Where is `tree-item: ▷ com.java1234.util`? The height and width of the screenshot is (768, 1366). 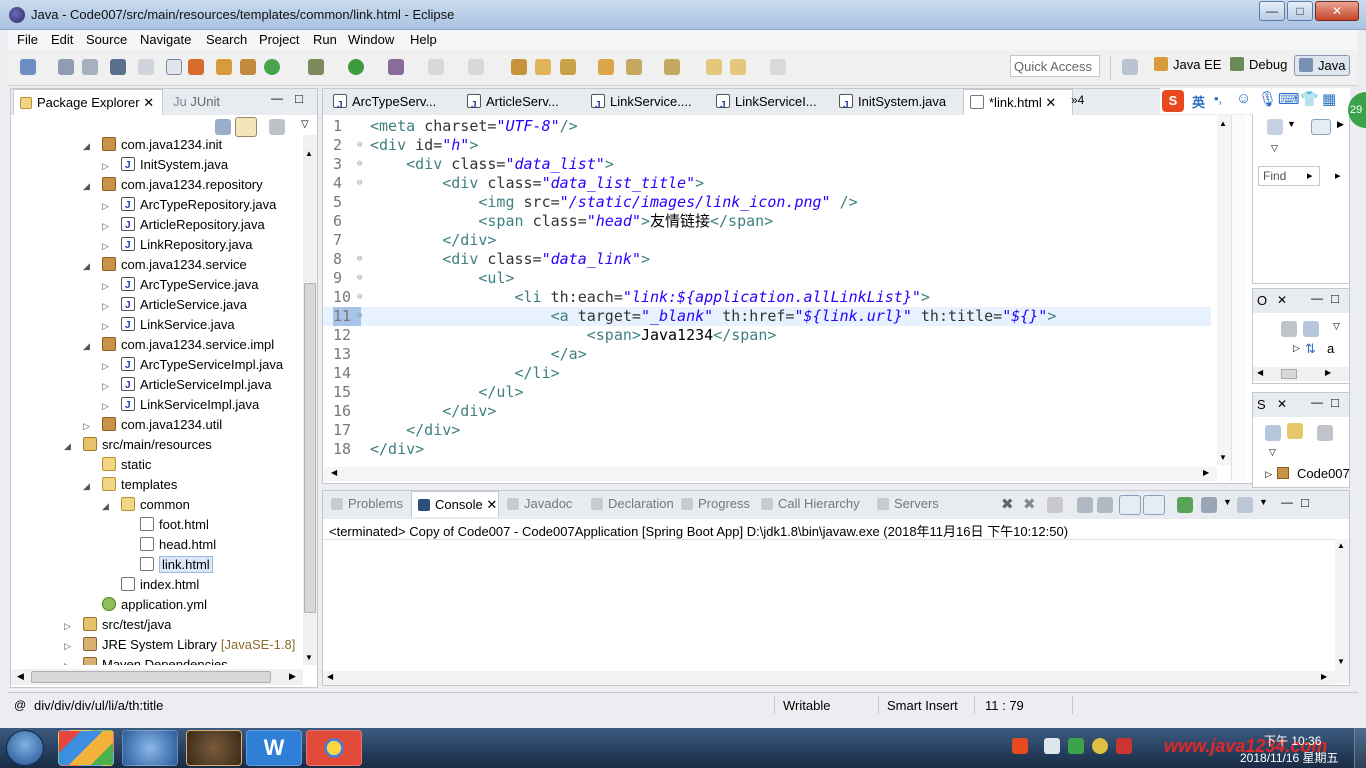 tree-item: ▷ com.java1234.util is located at coordinates (152, 425).